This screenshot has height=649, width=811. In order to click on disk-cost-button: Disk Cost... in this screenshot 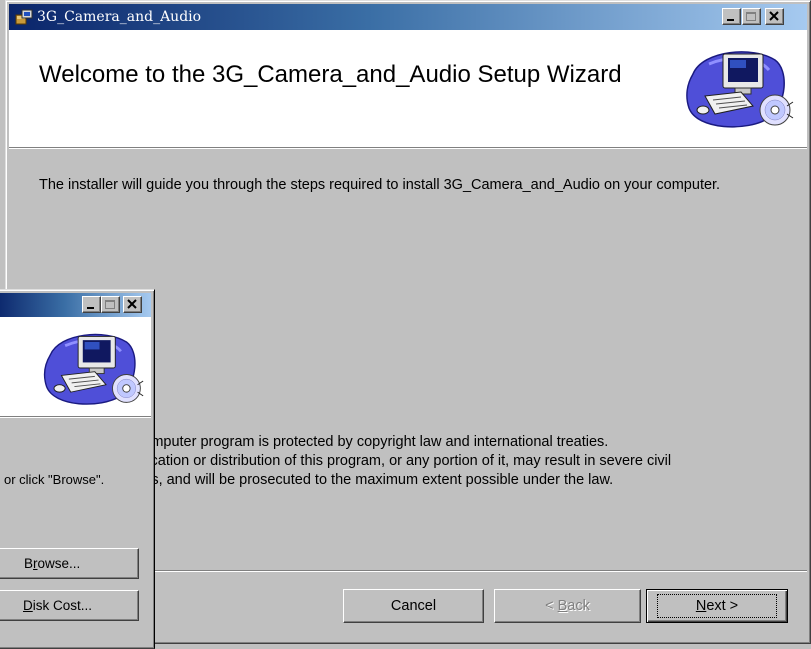, I will do `click(69, 605)`.